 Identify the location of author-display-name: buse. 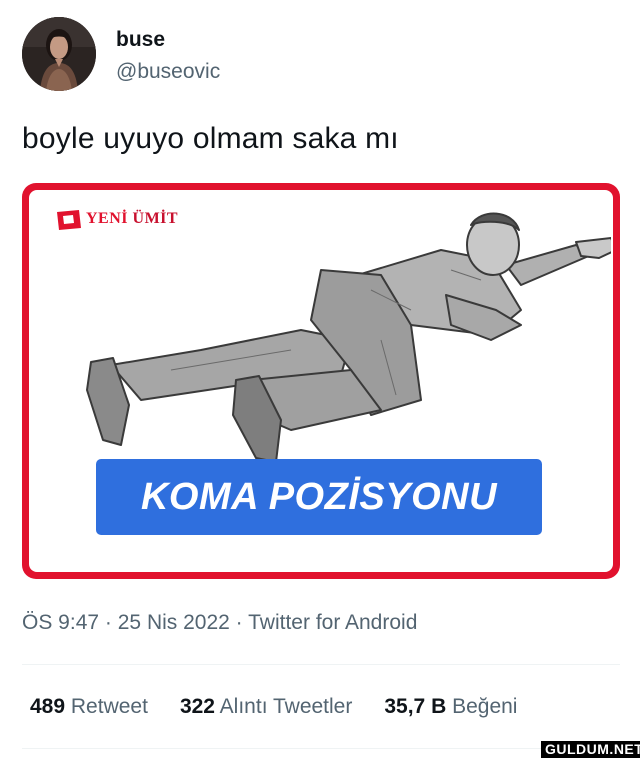
(140, 40).